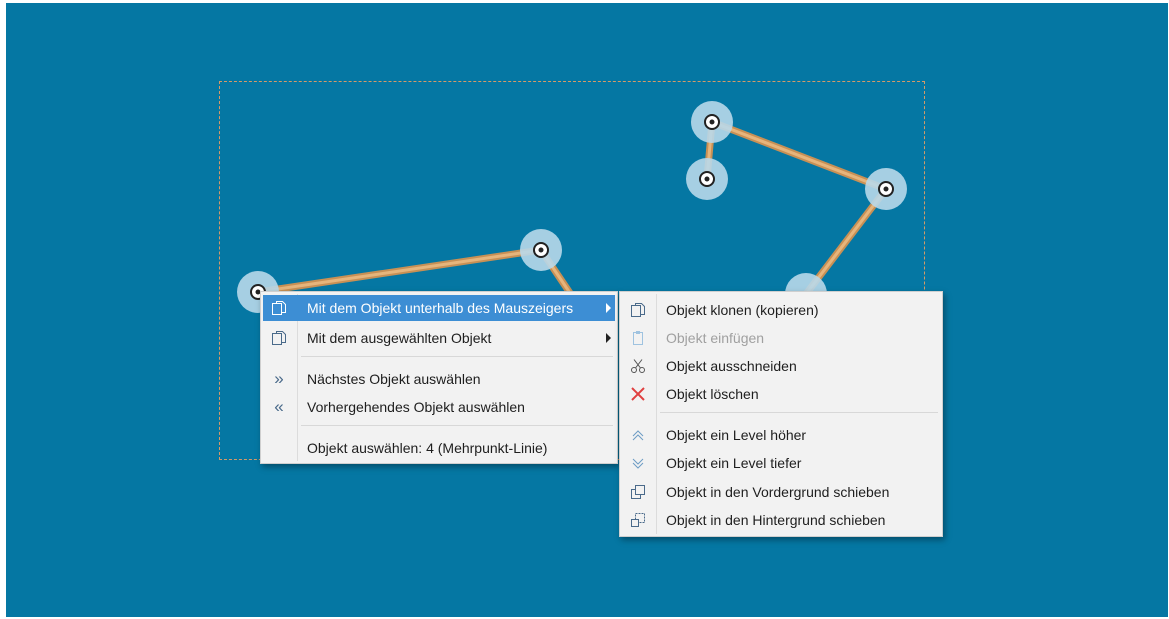 The image size is (1169, 619). Describe the element at coordinates (781, 338) in the screenshot. I see `menu-item-paste-object: Objekt einfügen` at that location.